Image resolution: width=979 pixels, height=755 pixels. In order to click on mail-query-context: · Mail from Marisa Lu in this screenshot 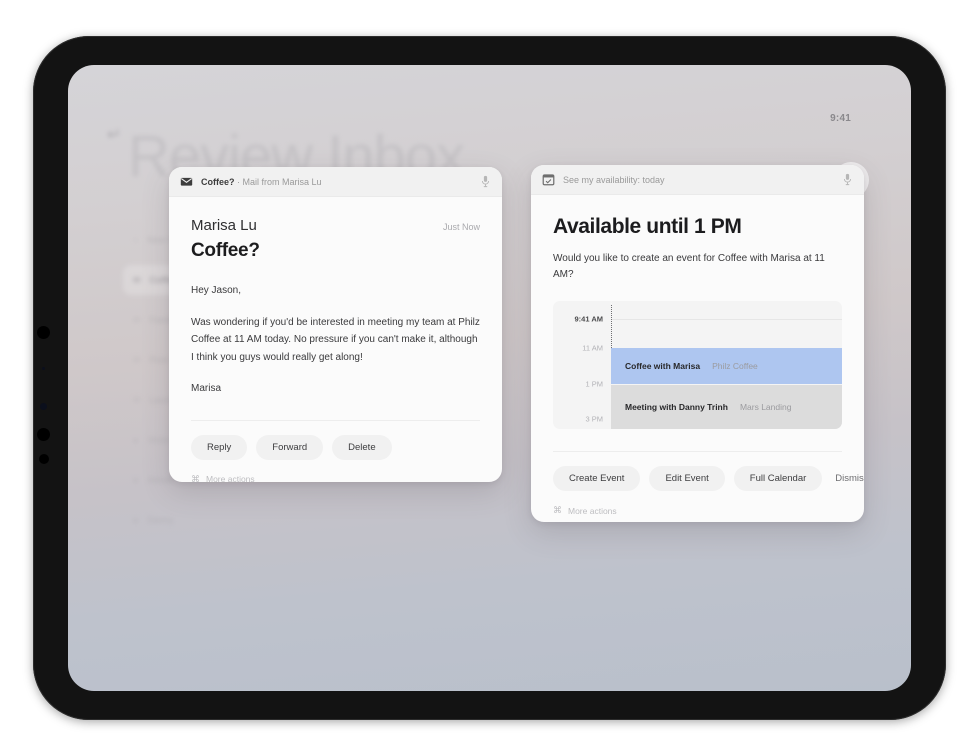, I will do `click(278, 181)`.